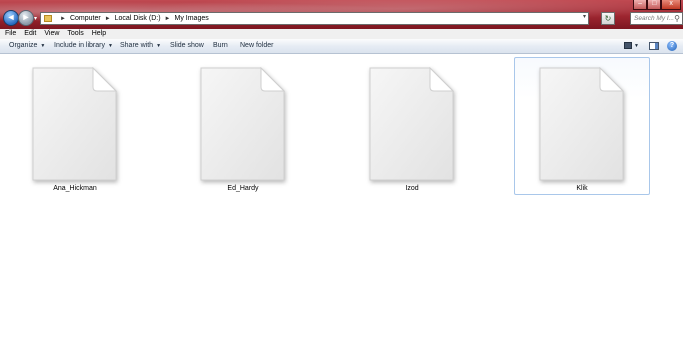  I want to click on help-icon: ?, so click(672, 46).